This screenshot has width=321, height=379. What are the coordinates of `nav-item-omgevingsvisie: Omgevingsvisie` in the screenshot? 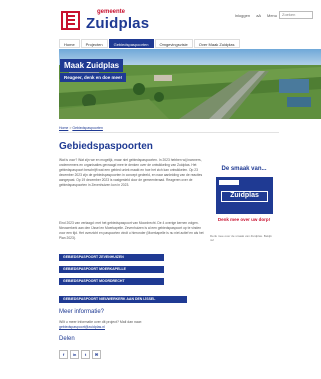 It's located at (173, 43).